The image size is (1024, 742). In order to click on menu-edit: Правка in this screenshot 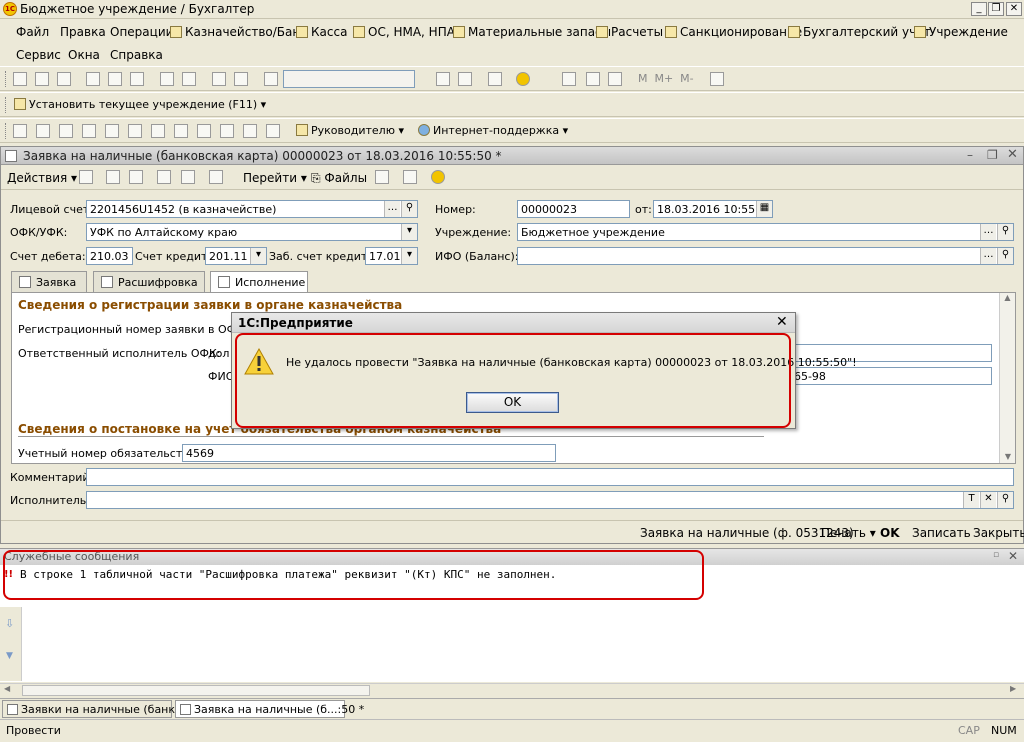, I will do `click(83, 32)`.